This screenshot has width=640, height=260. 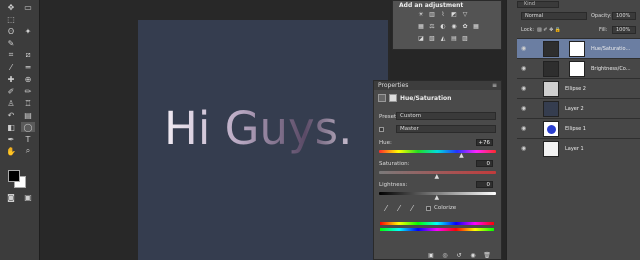 I want to click on vibrance-icon: ▽, so click(x=465, y=14).